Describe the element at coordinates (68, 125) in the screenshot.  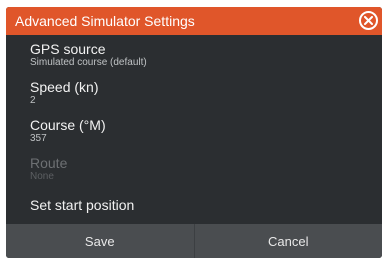
I see `course-label: Course (°M)` at that location.